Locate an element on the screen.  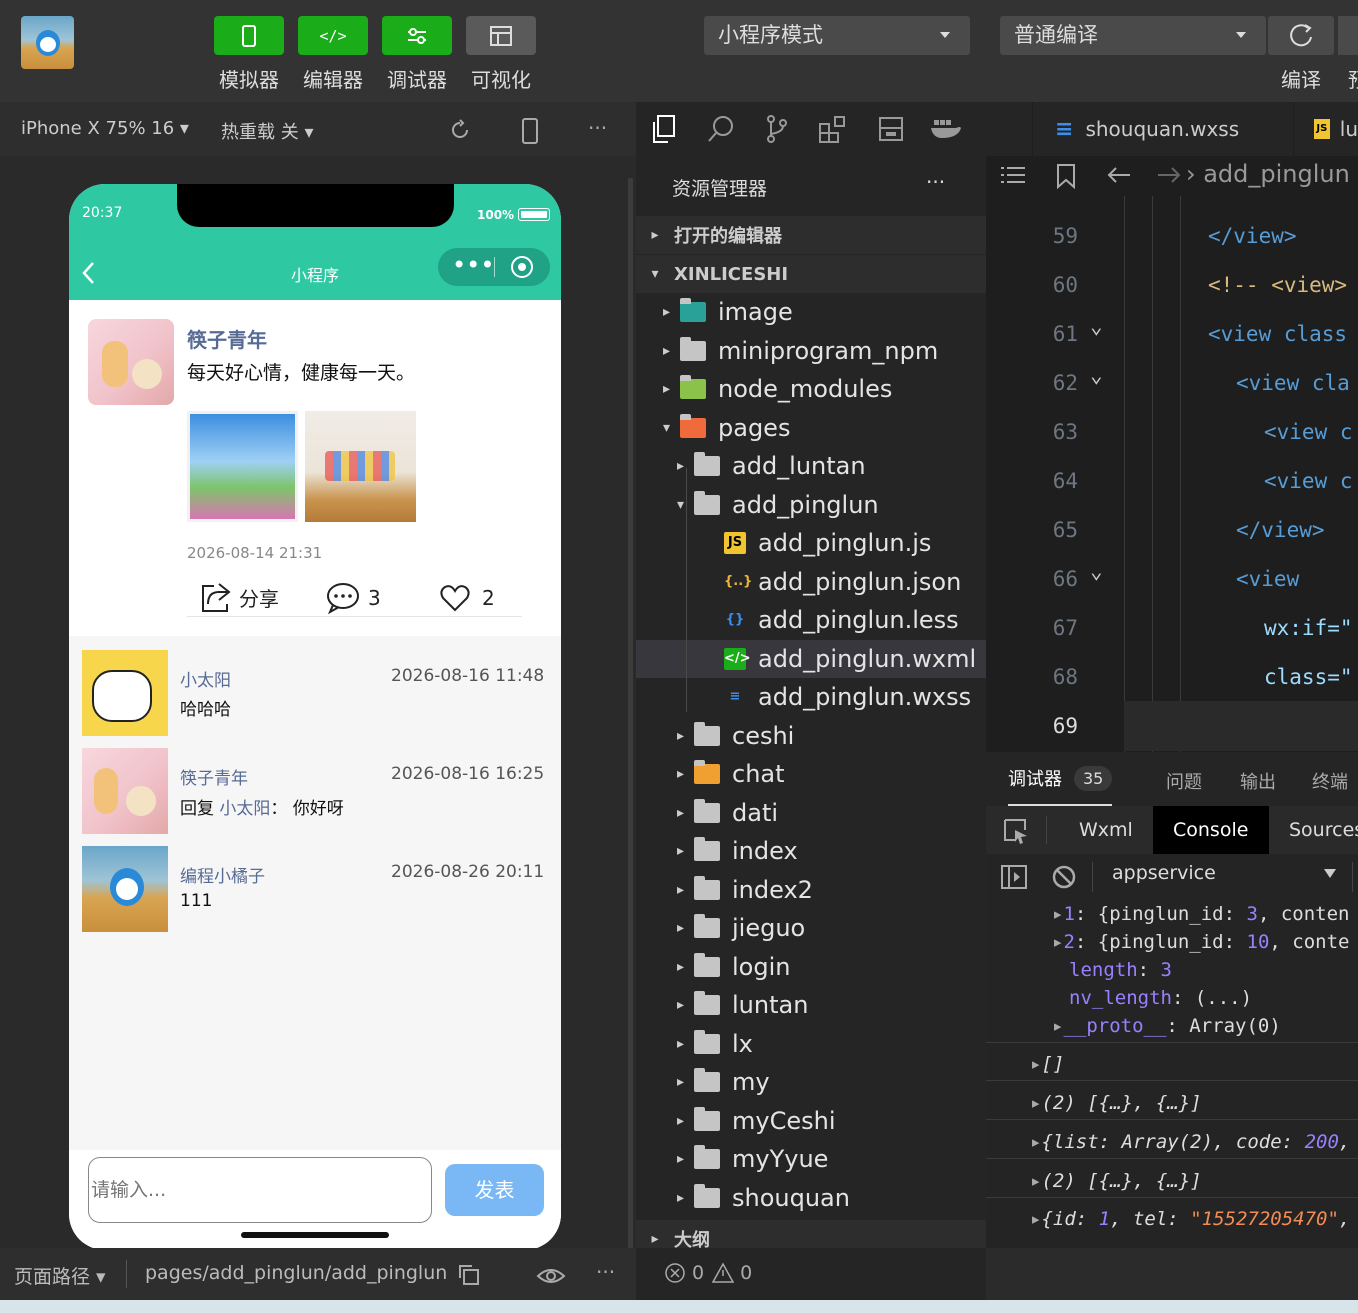
tree-item-luntan: ▸ luntan is located at coordinates (811, 1005).